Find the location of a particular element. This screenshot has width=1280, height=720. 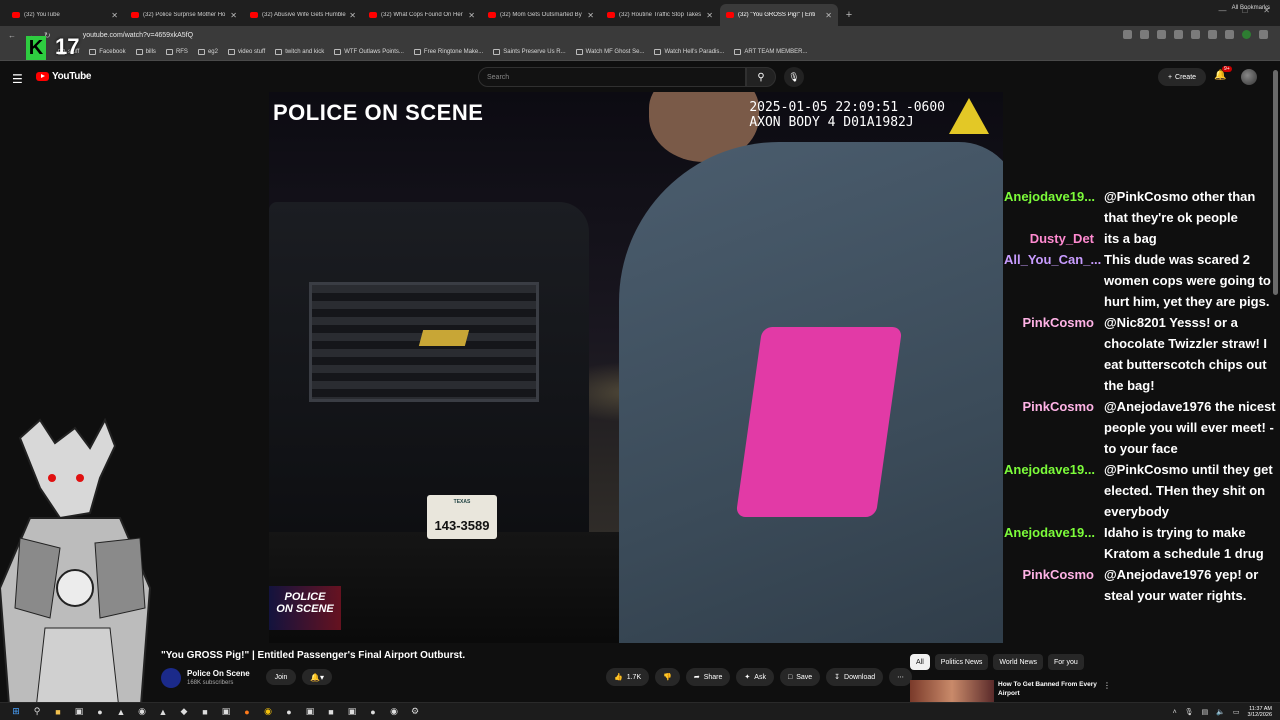

puzzle-icon is located at coordinates (1195, 34).